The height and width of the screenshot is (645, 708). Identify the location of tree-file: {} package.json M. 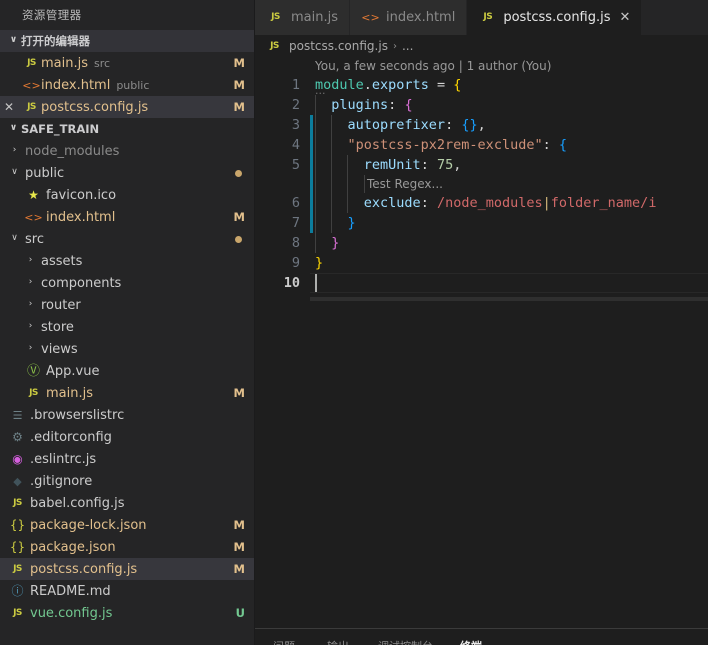
(127, 547).